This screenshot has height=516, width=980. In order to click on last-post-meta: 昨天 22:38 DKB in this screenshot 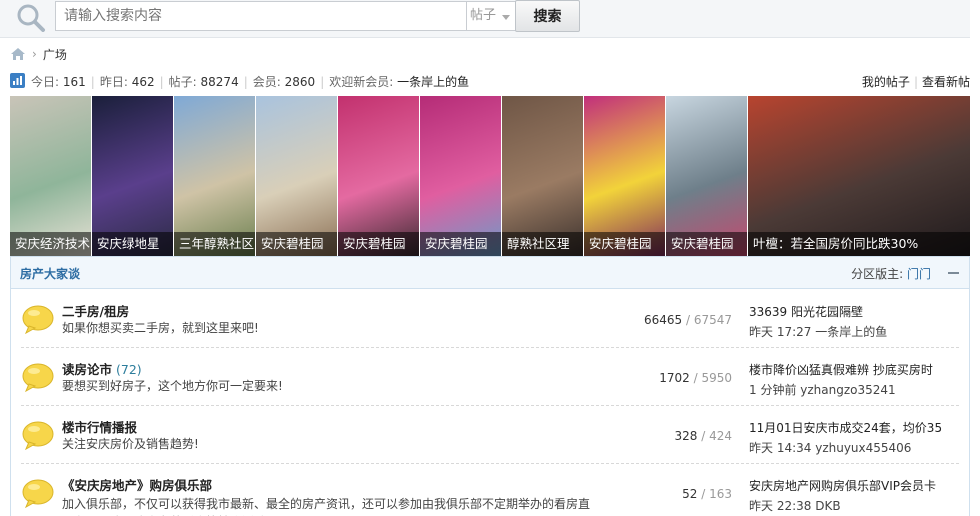, I will do `click(855, 505)`.